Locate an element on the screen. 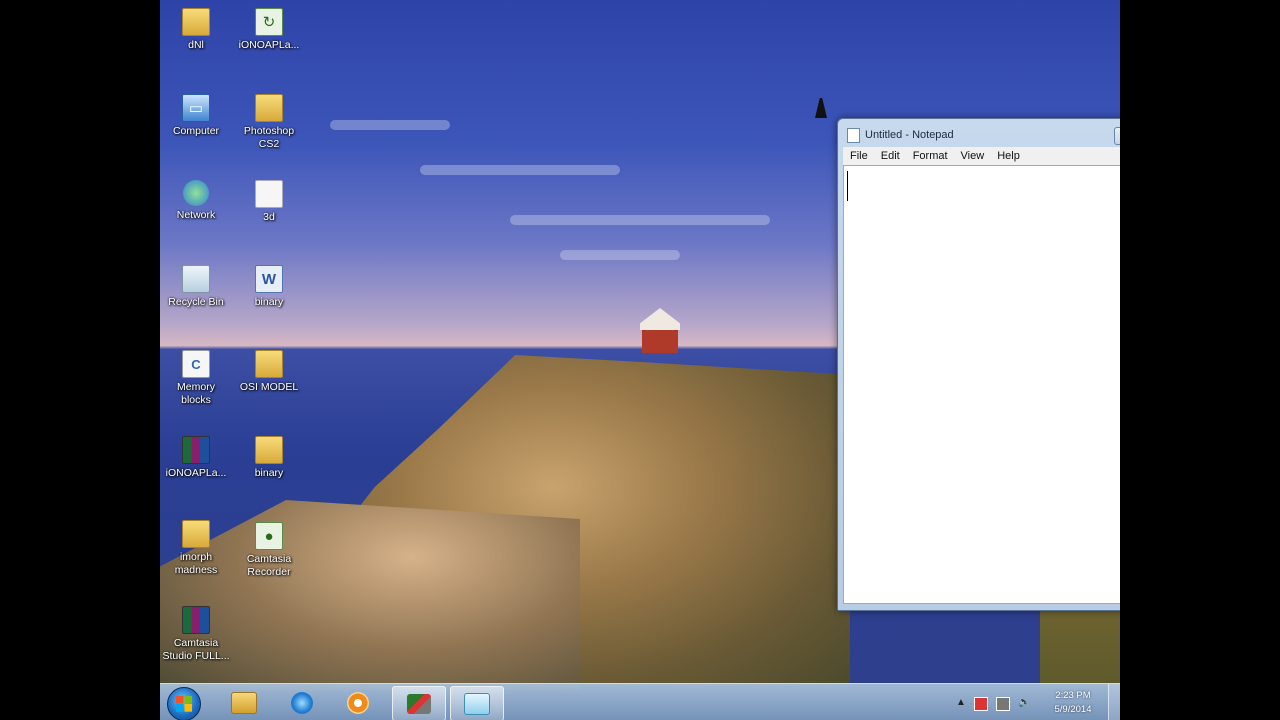  desktop-icon: binary is located at coordinates (269, 458).